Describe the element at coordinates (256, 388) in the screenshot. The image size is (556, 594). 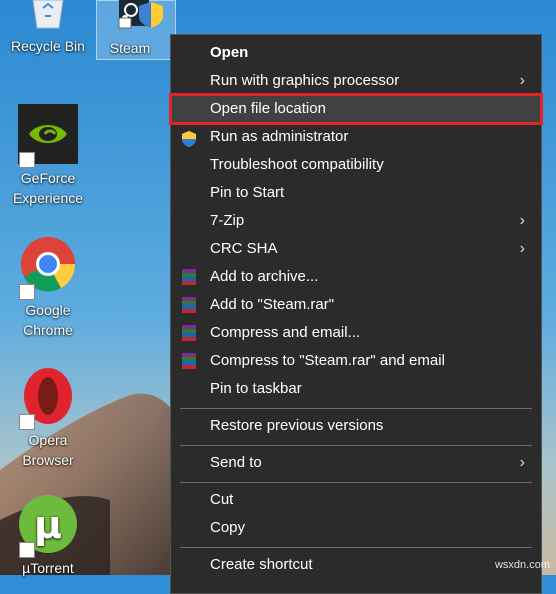
I see `menu-item-label: Pin to taskbar` at that location.